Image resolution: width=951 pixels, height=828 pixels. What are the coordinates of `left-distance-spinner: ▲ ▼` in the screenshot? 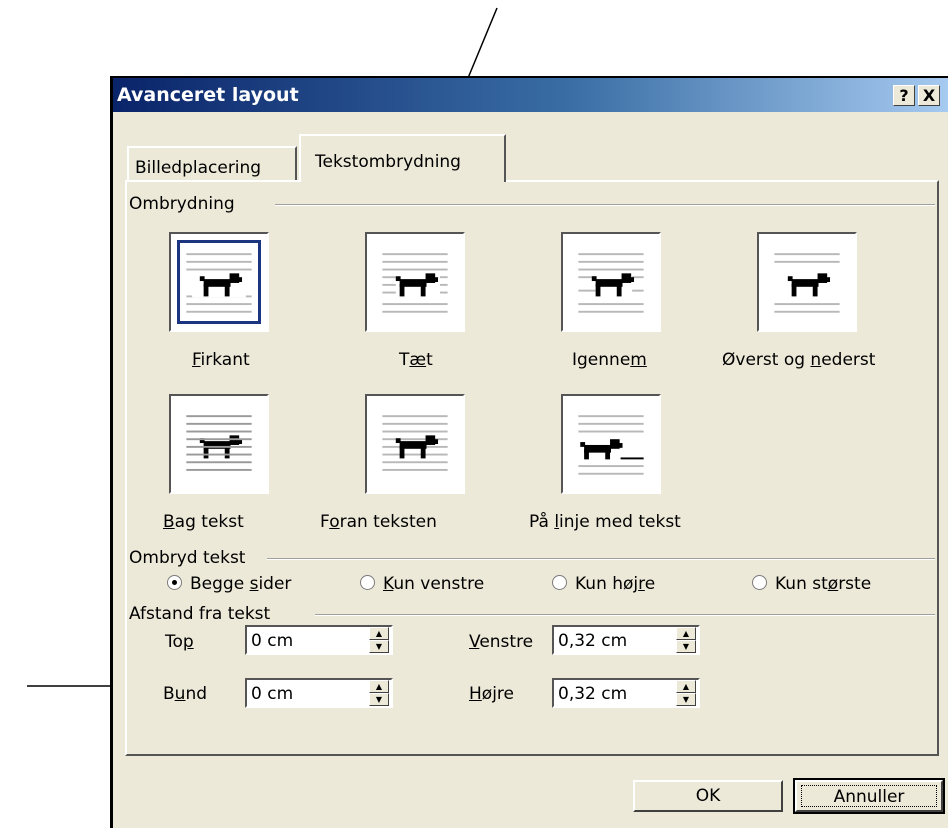 It's located at (686, 640).